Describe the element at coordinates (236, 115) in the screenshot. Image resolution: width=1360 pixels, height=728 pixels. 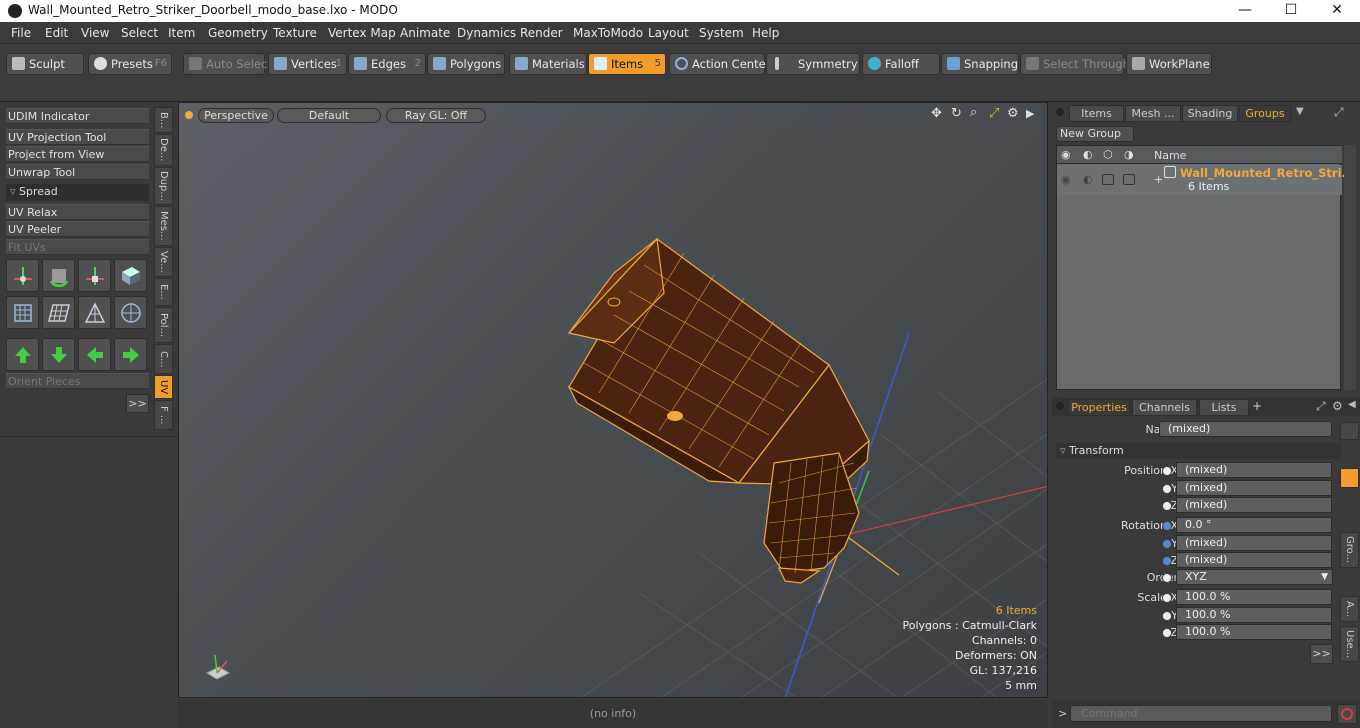
I see `view-mode-dropdown: Perspective` at that location.